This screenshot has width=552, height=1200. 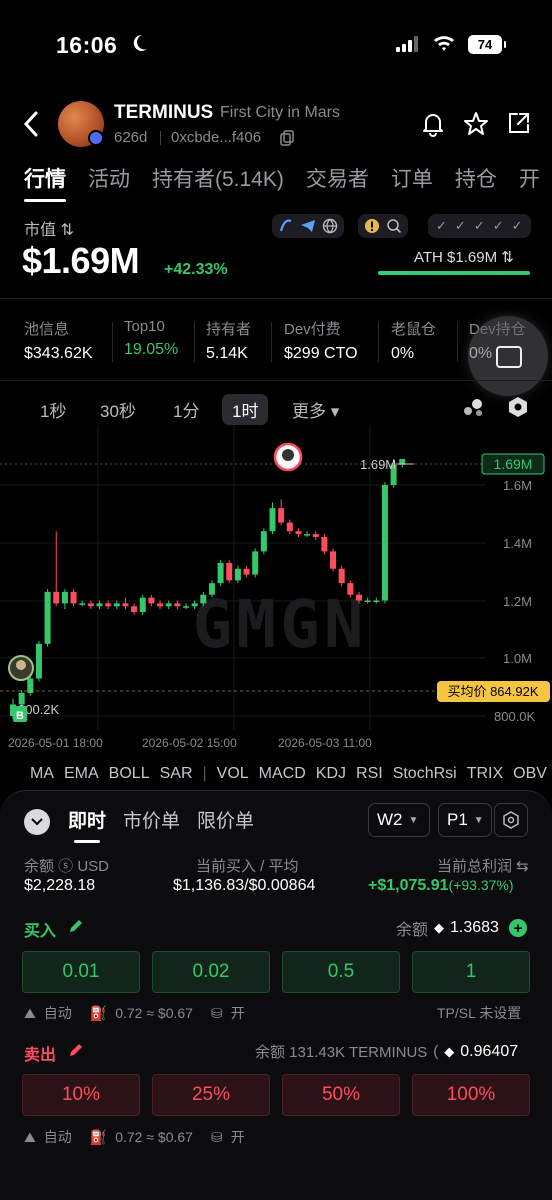 I want to click on telegram-icon, so click(x=308, y=226).